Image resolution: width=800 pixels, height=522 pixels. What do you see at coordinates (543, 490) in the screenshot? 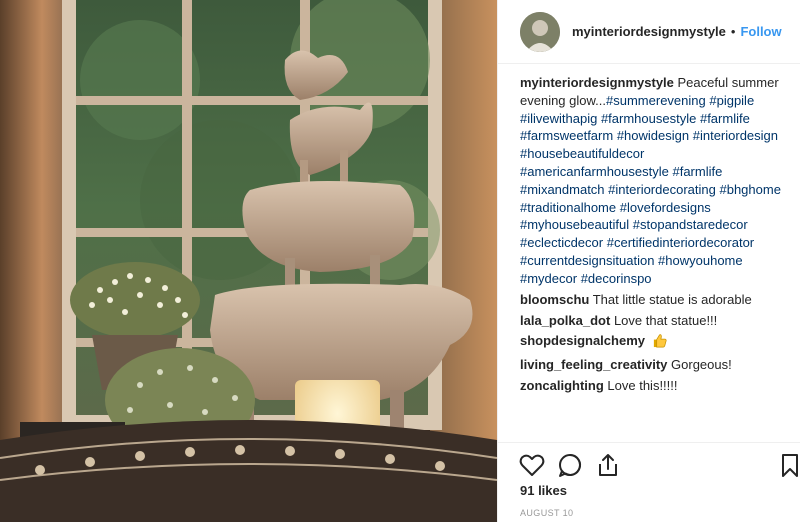
I see `likes-count: 91 likes` at bounding box center [543, 490].